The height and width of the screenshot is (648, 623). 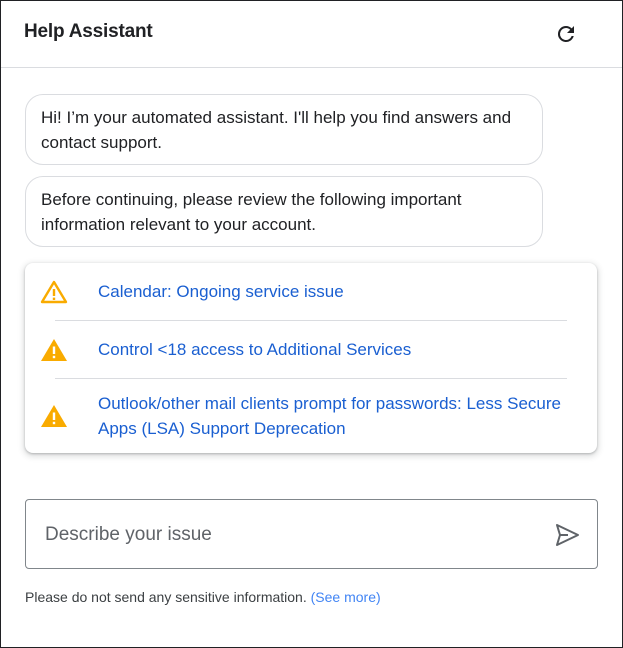 I want to click on alert-item: Calendar: Ongoing service issue, so click(x=311, y=292).